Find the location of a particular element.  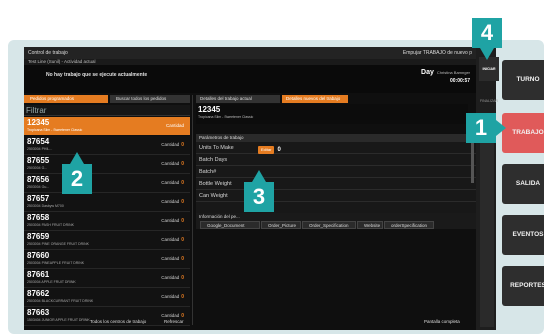

window-title: Control de trabajo is located at coordinates (48, 53).